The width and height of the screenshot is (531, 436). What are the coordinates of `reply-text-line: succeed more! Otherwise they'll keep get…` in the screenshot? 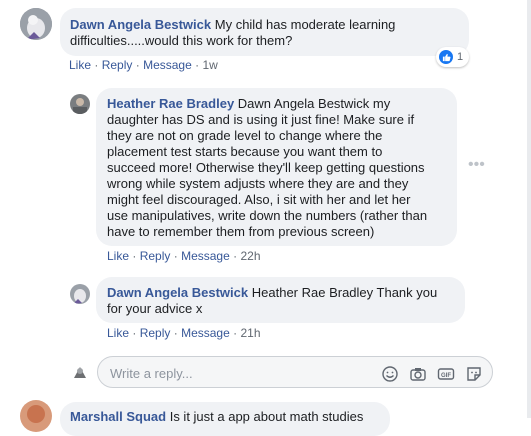 It's located at (266, 167).